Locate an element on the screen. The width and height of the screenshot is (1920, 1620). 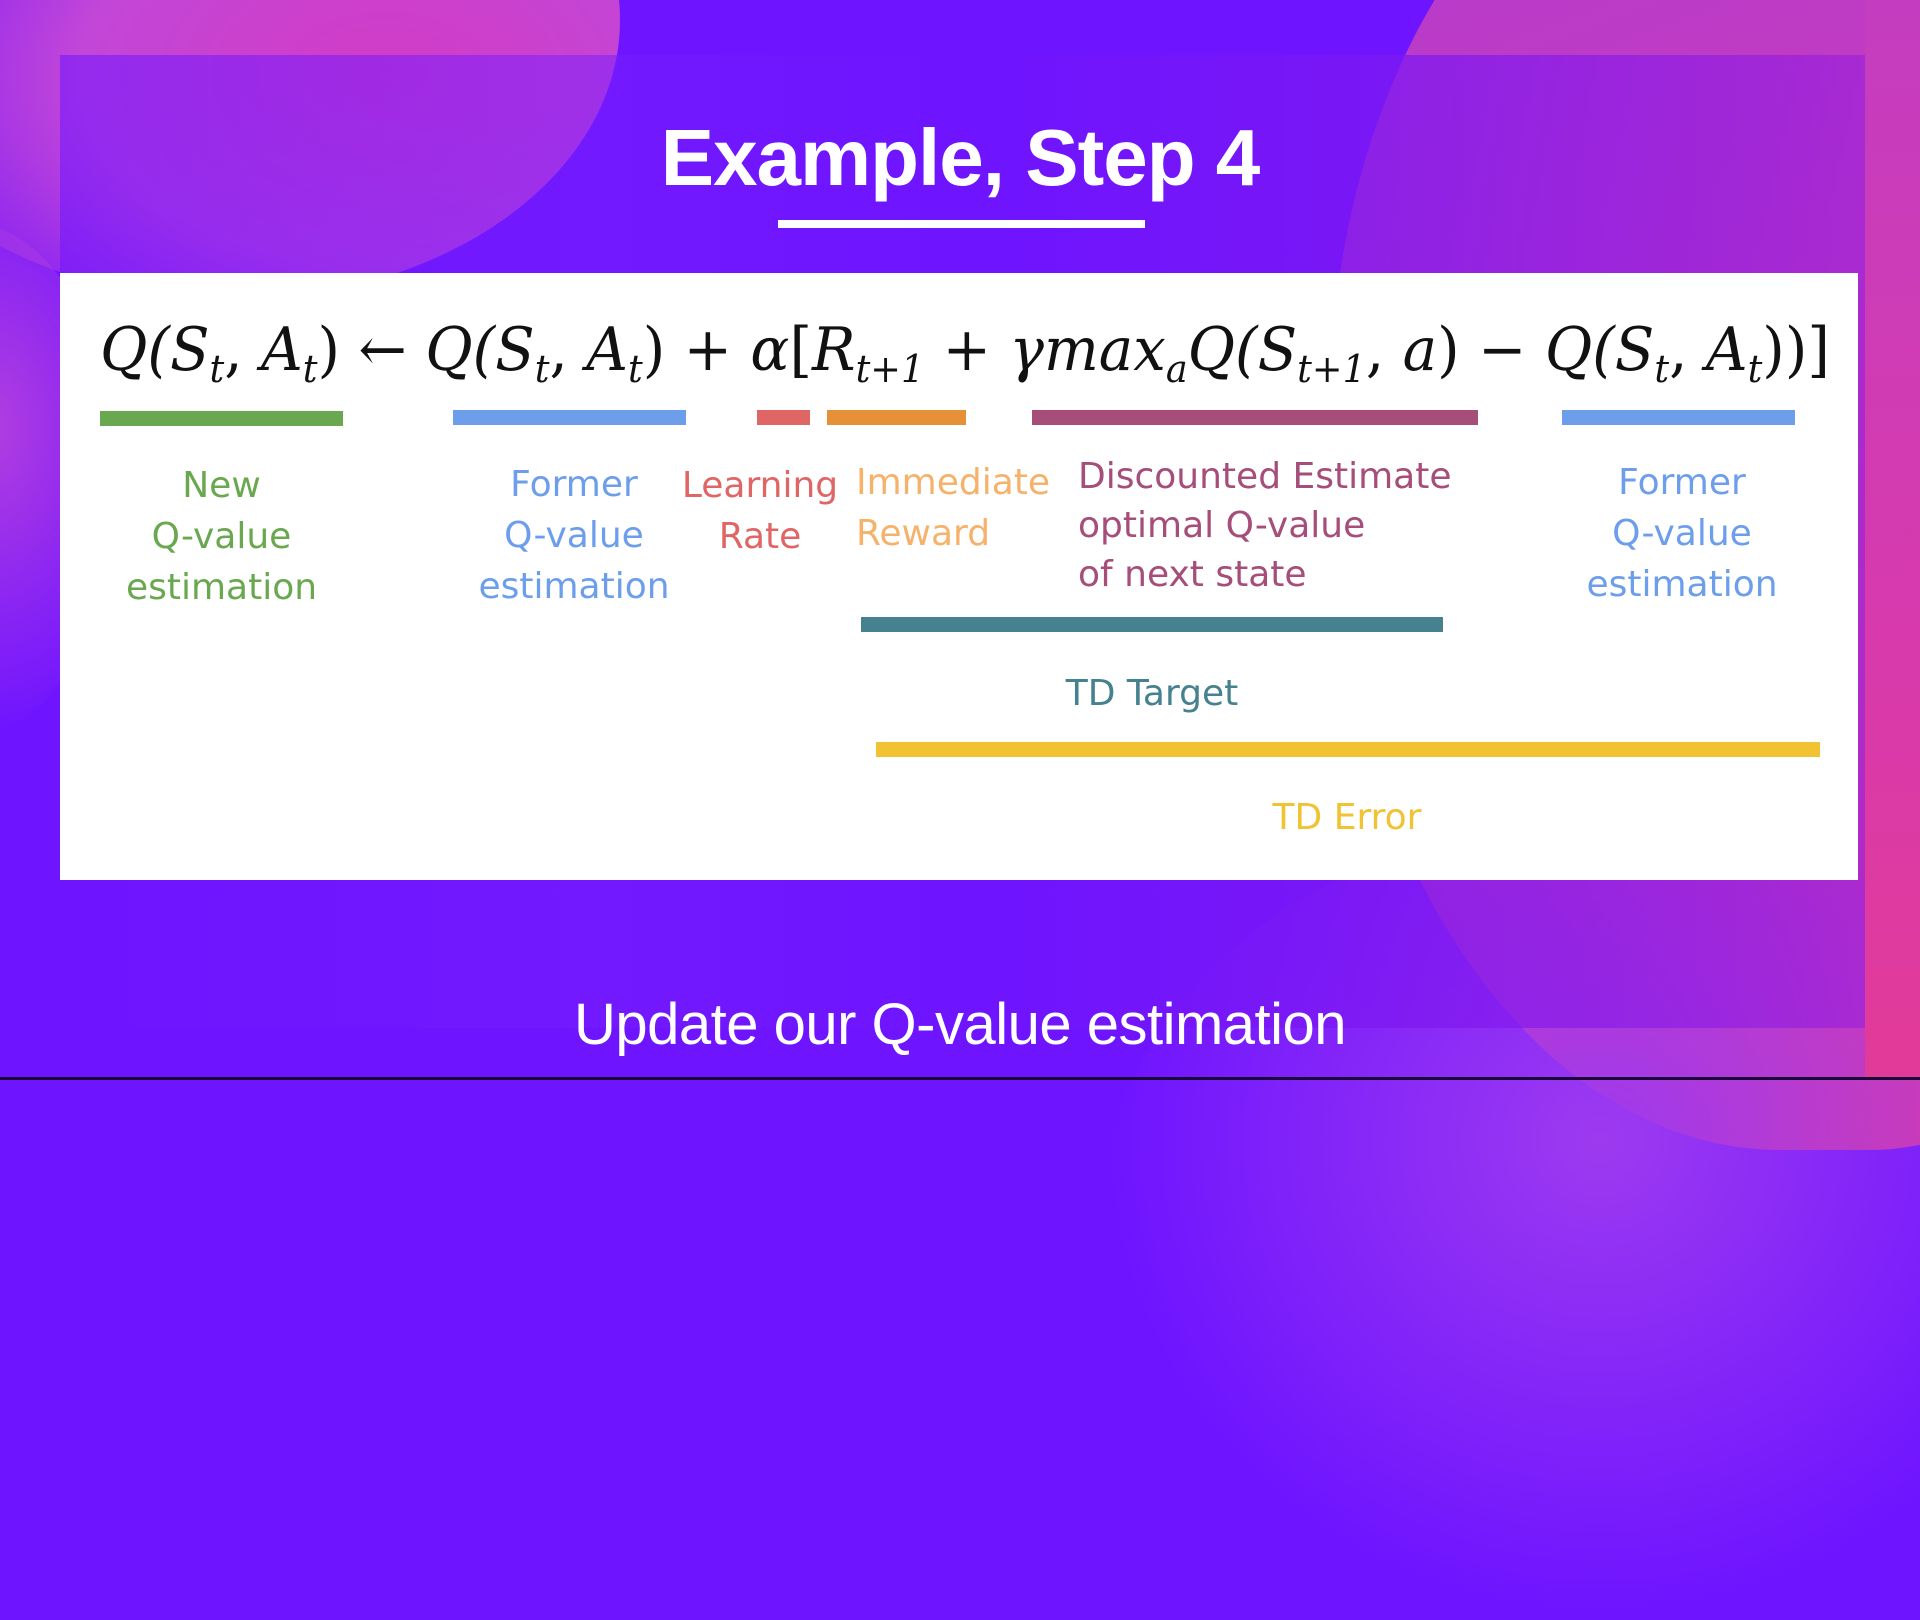
label-td-error: TD Error is located at coordinates (1347, 817).